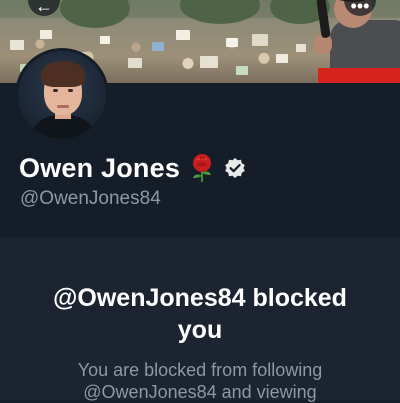  I want to click on blocked-title-line: @OwenJones84 blocked, so click(200, 298).